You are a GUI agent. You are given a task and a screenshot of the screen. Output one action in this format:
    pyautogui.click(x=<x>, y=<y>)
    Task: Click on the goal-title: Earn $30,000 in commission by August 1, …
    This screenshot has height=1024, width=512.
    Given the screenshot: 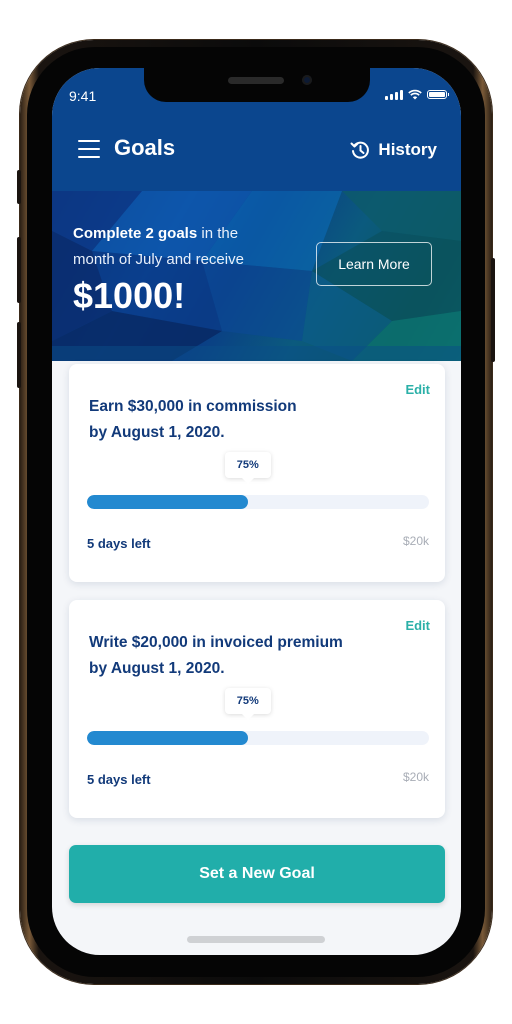 What is the action you would take?
    pyautogui.click(x=239, y=420)
    